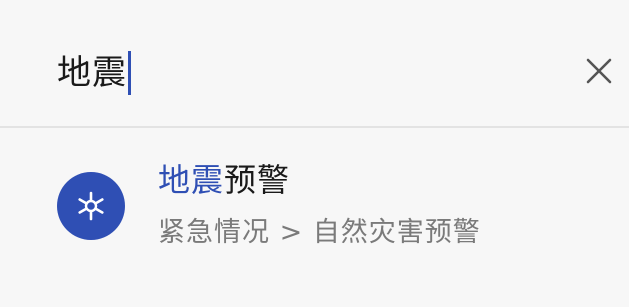 The width and height of the screenshot is (629, 307). I want to click on search-input: 地震, so click(94, 73).